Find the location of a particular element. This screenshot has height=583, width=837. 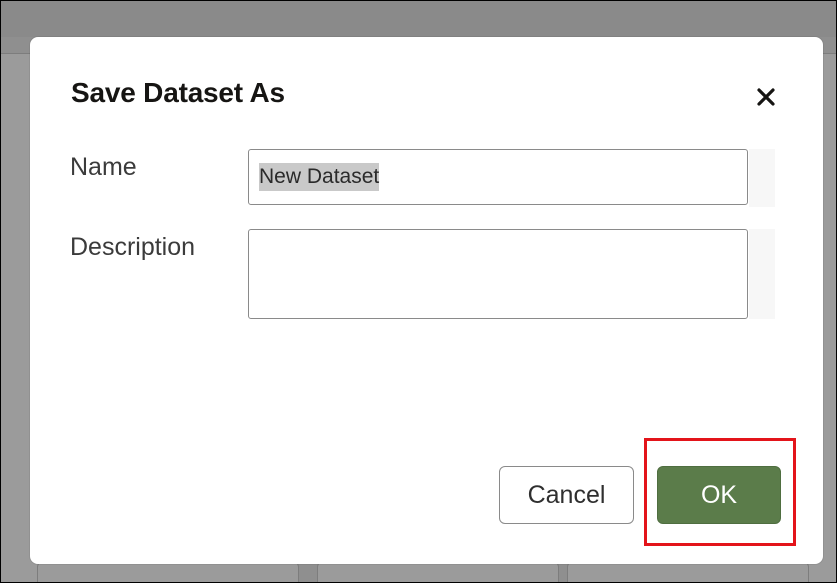

close-icon is located at coordinates (766, 97).